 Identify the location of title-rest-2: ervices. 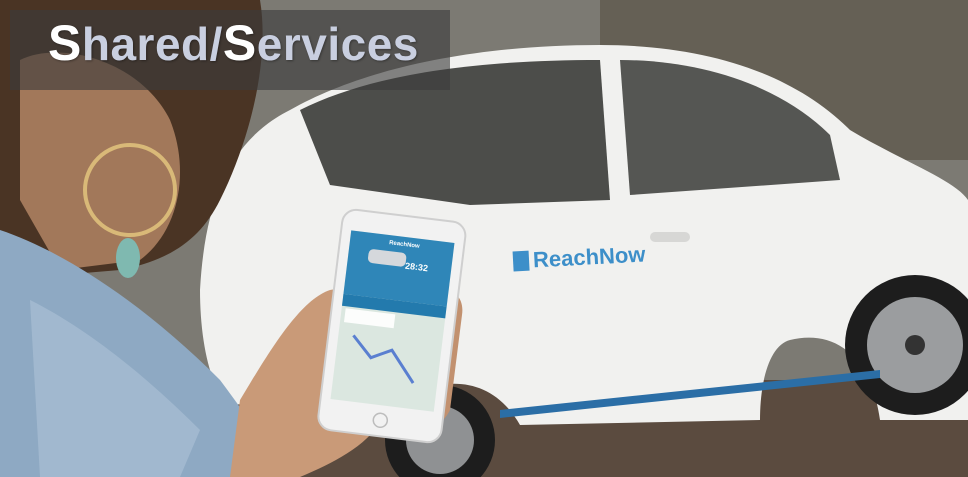
(337, 44).